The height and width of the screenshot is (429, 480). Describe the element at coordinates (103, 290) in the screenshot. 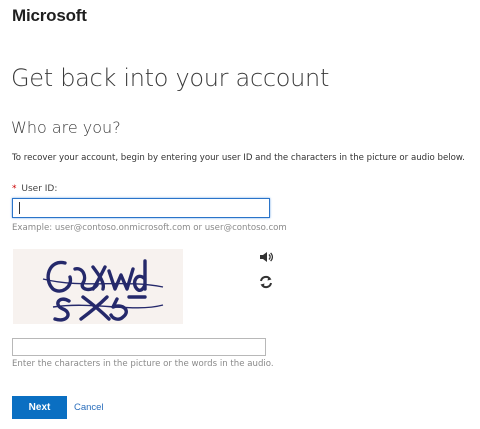

I see `captcha-drawing` at that location.